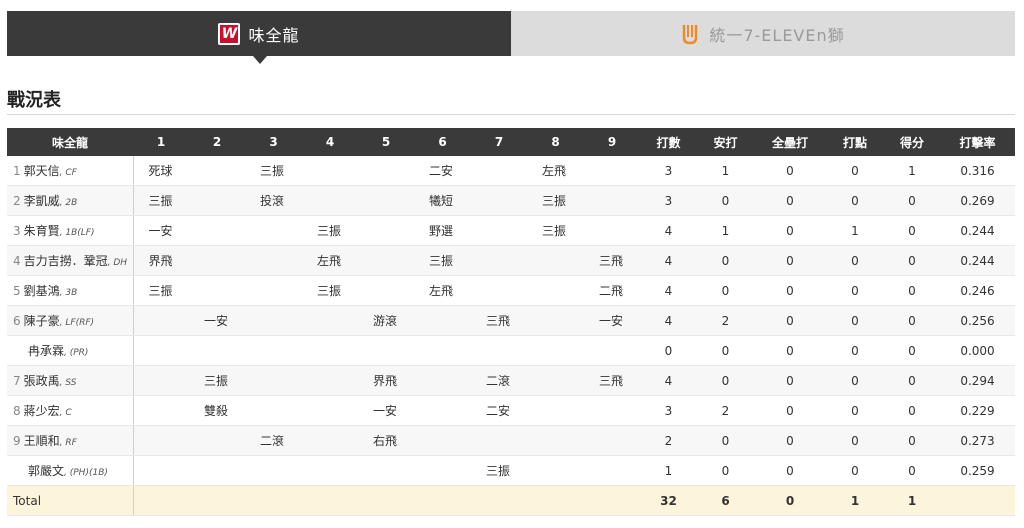 This screenshot has height=528, width=1024. Describe the element at coordinates (511, 500) in the screenshot. I see `total-row: Total 32 6 0 1 1` at that location.